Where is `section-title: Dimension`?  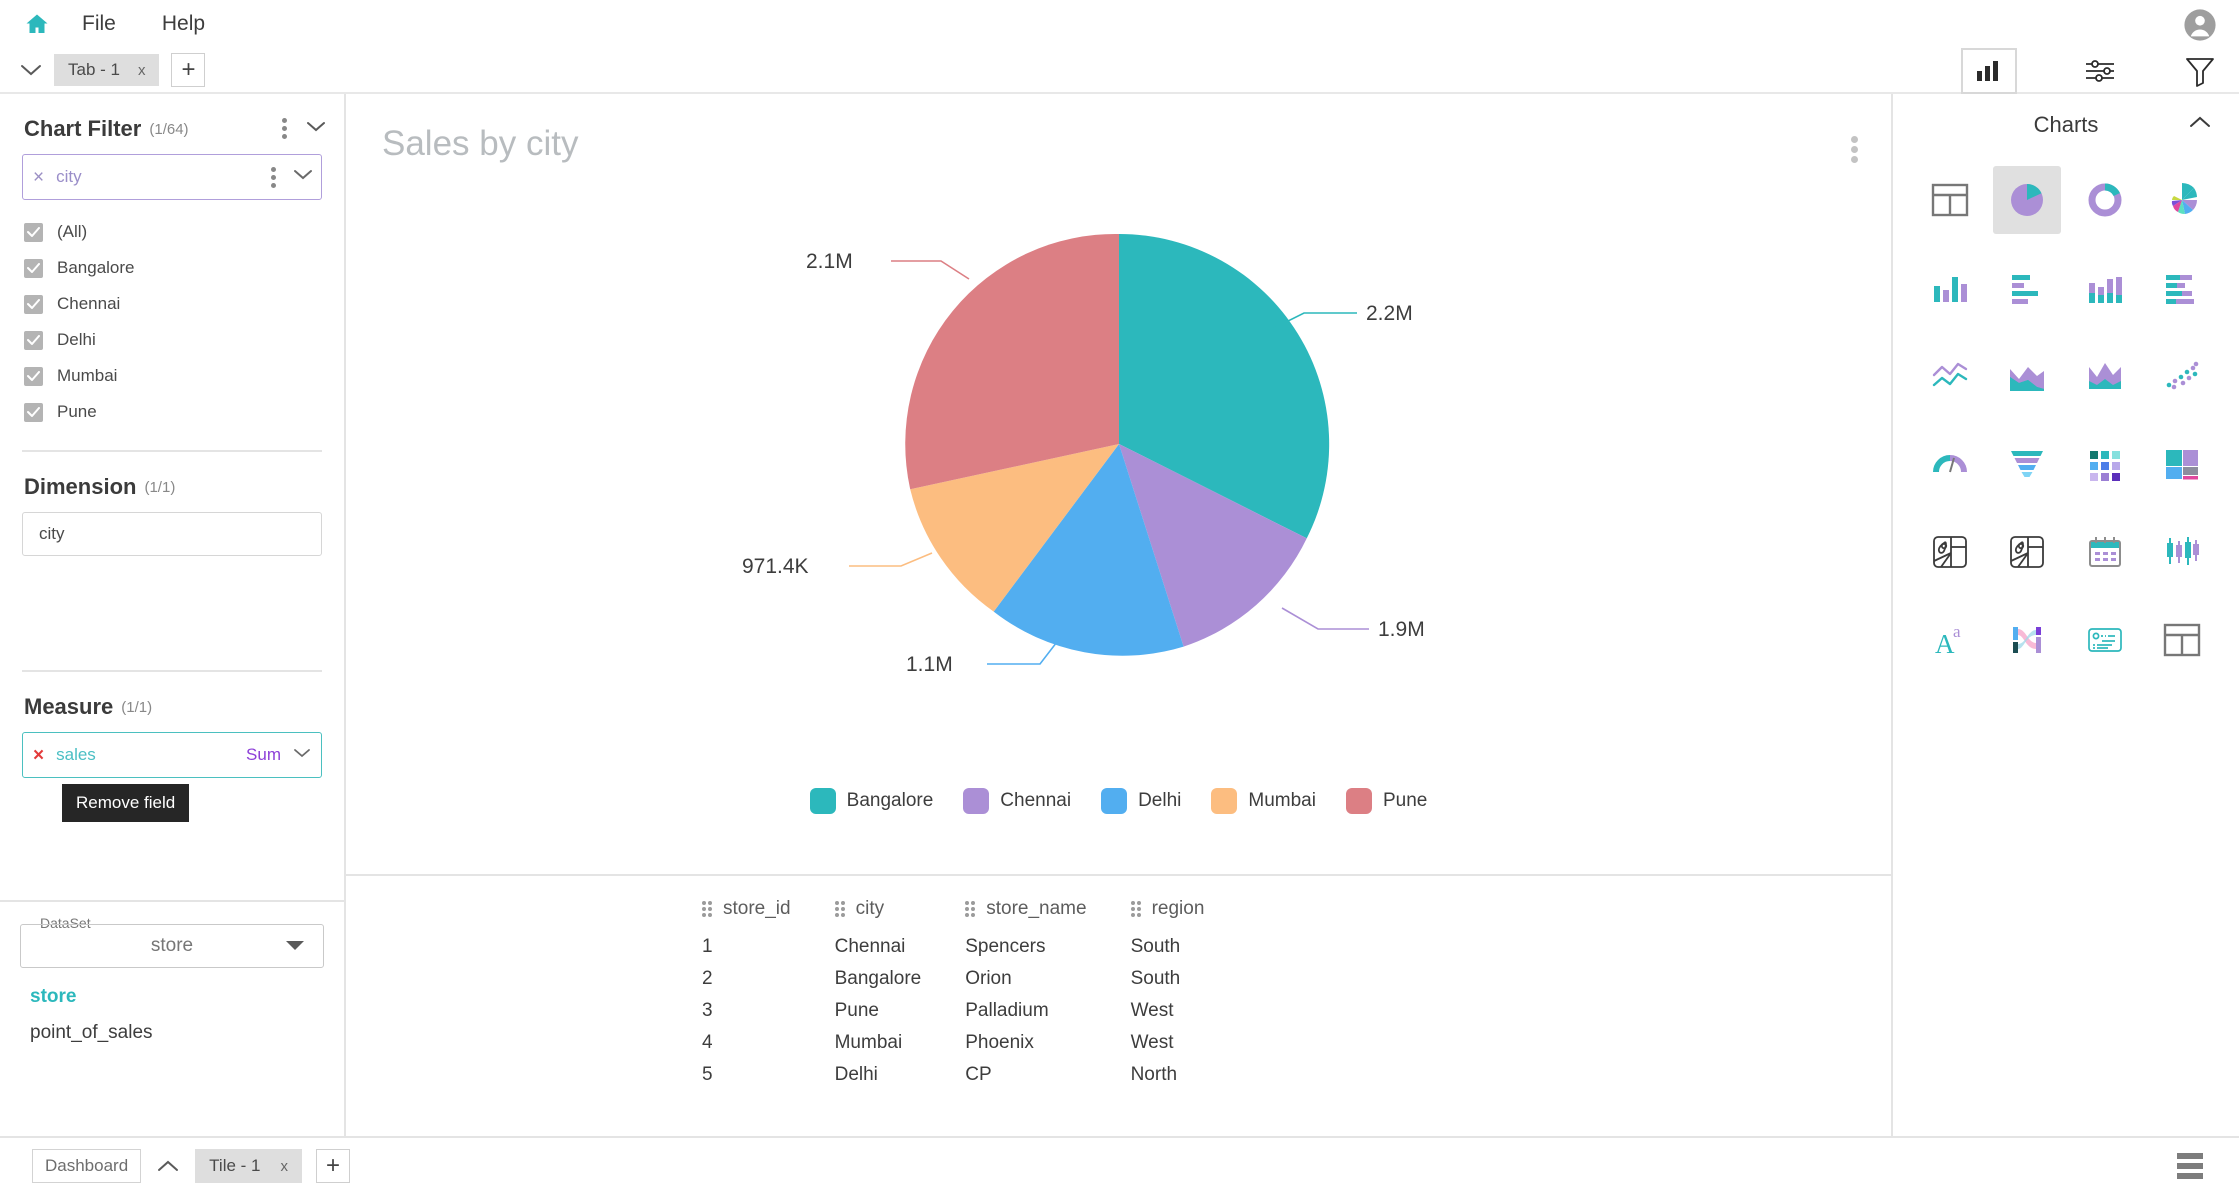 section-title: Dimension is located at coordinates (80, 486).